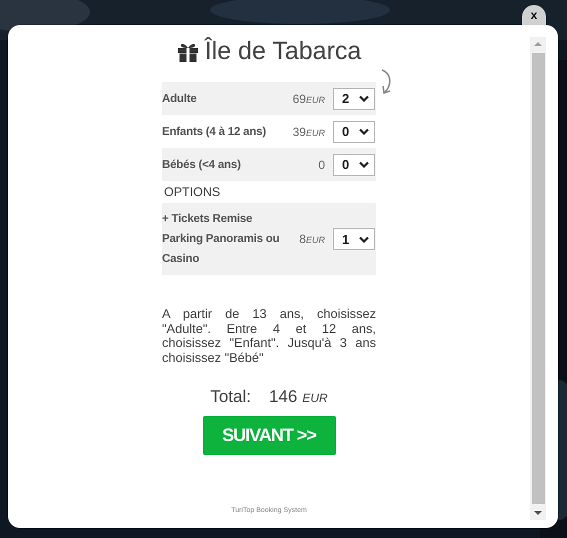 The height and width of the screenshot is (538, 567). Describe the element at coordinates (346, 239) in the screenshot. I see `quantity-value: 1` at that location.